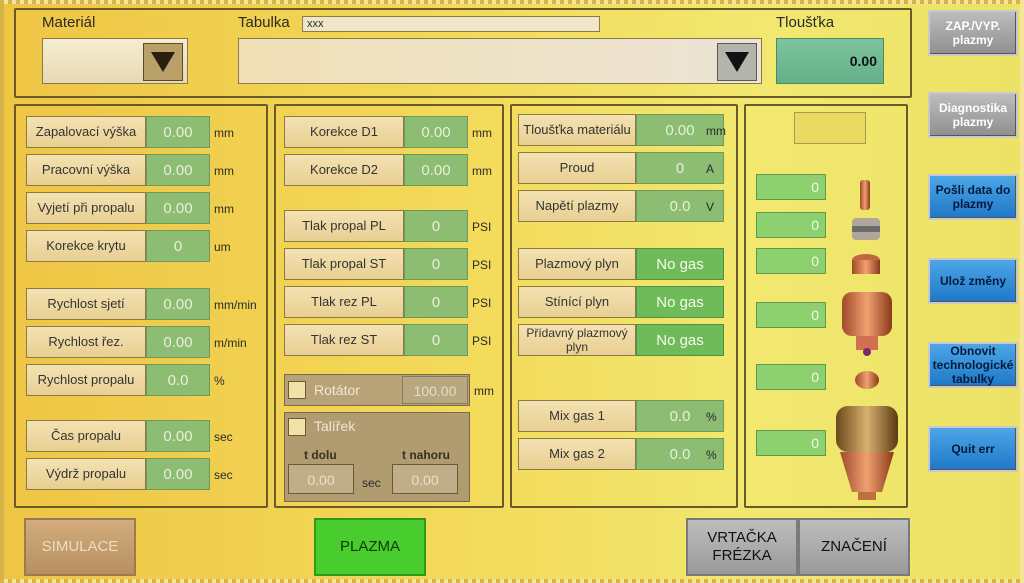 The width and height of the screenshot is (1024, 583). What do you see at coordinates (80, 547) in the screenshot?
I see `simulace-button: SIMULACE` at bounding box center [80, 547].